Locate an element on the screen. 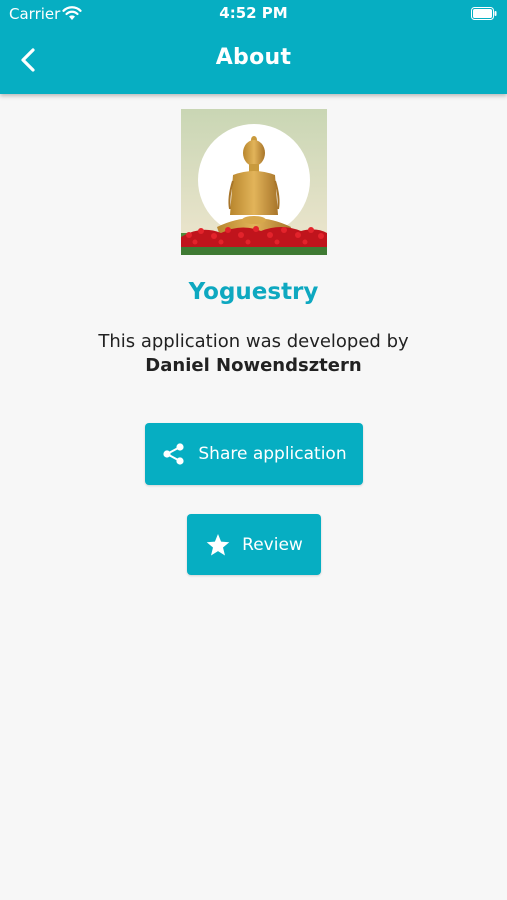 Image resolution: width=507 pixels, height=900 pixels. status-time: 4:52 PM is located at coordinates (253, 13).